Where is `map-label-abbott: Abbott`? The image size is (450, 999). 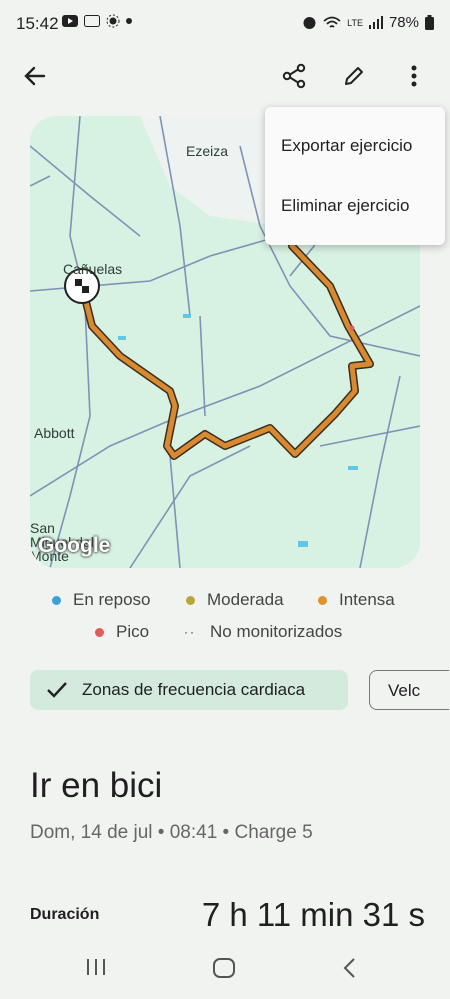 map-label-abbott: Abbott is located at coordinates (54, 433).